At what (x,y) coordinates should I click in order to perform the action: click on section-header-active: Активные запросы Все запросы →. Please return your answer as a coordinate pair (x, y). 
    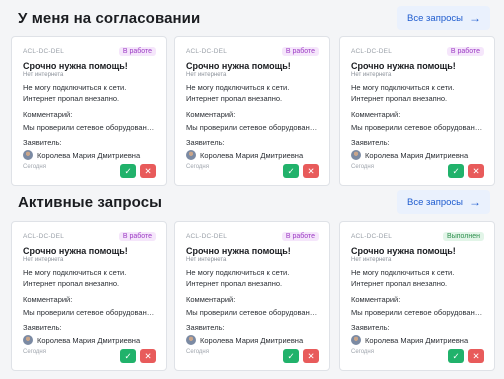
    Looking at the image, I should click on (254, 202).